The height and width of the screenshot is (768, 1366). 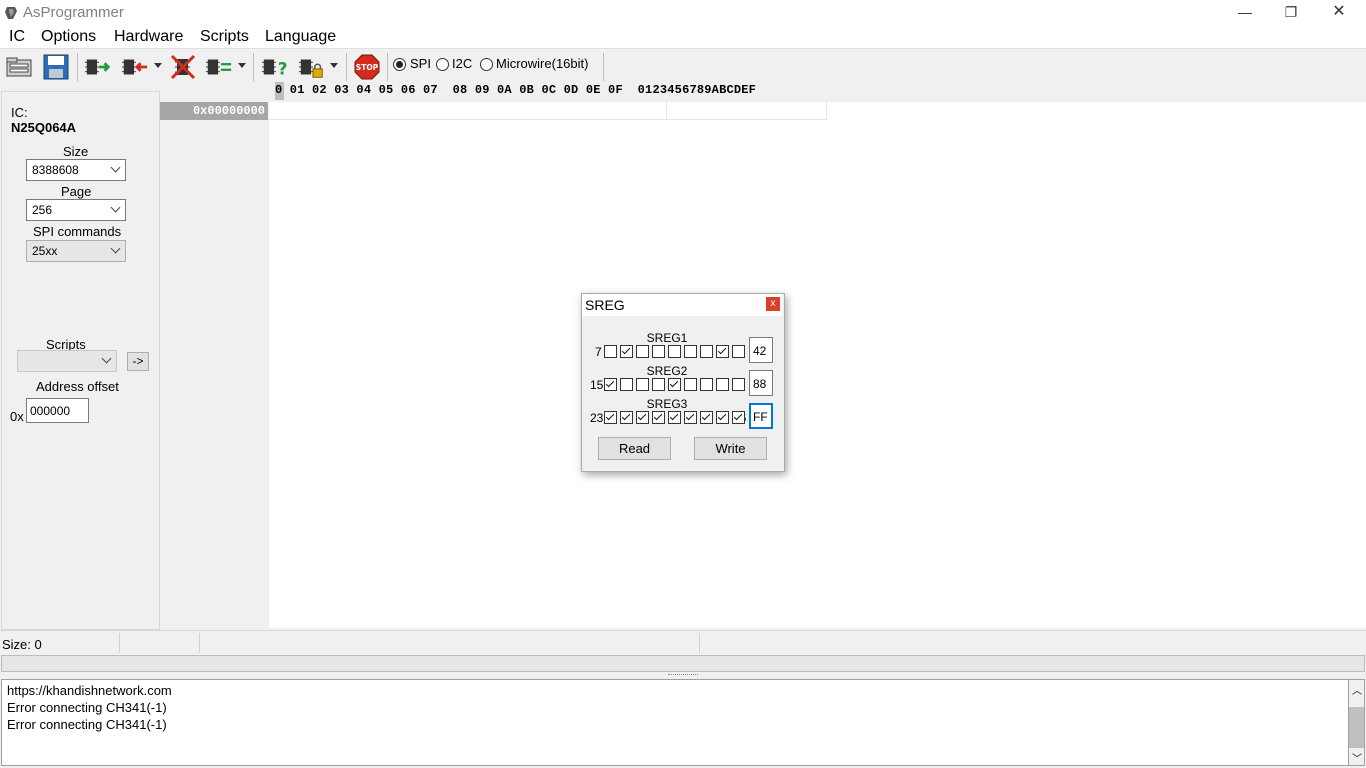 I want to click on dialog-close-button: x, so click(x=773, y=304).